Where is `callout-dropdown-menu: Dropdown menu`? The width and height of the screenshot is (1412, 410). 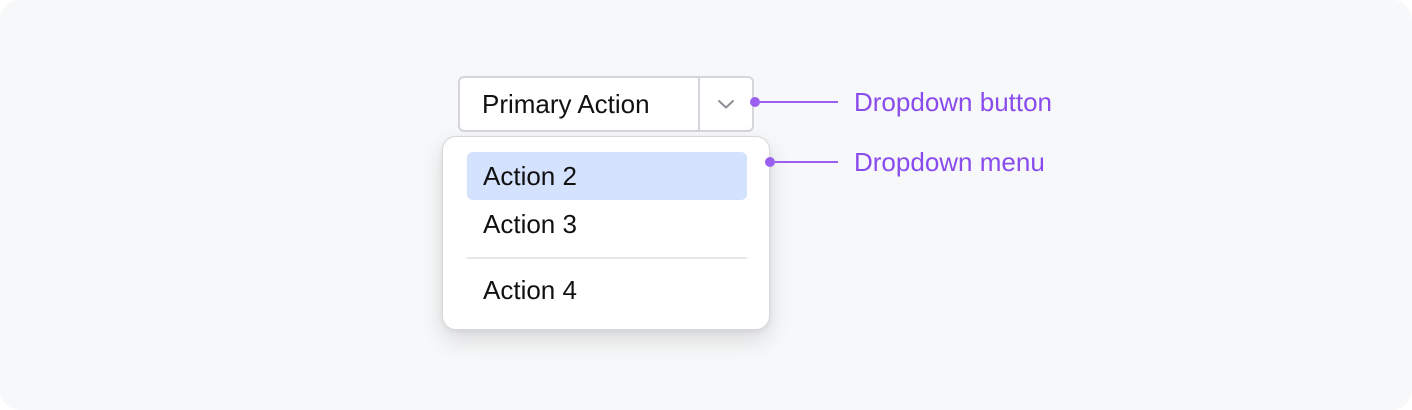
callout-dropdown-menu: Dropdown menu is located at coordinates (905, 162).